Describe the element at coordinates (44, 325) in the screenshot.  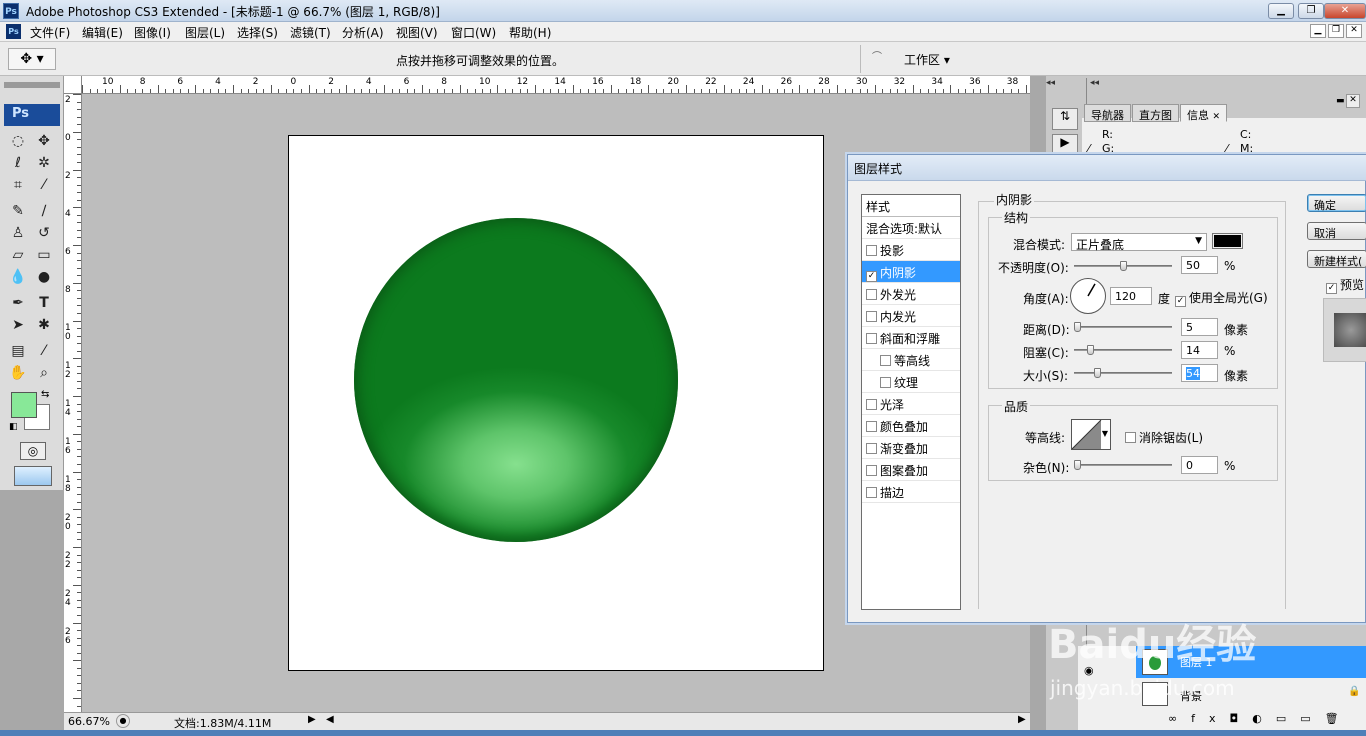
I see `custom-shape-tool-icon: ✱` at that location.